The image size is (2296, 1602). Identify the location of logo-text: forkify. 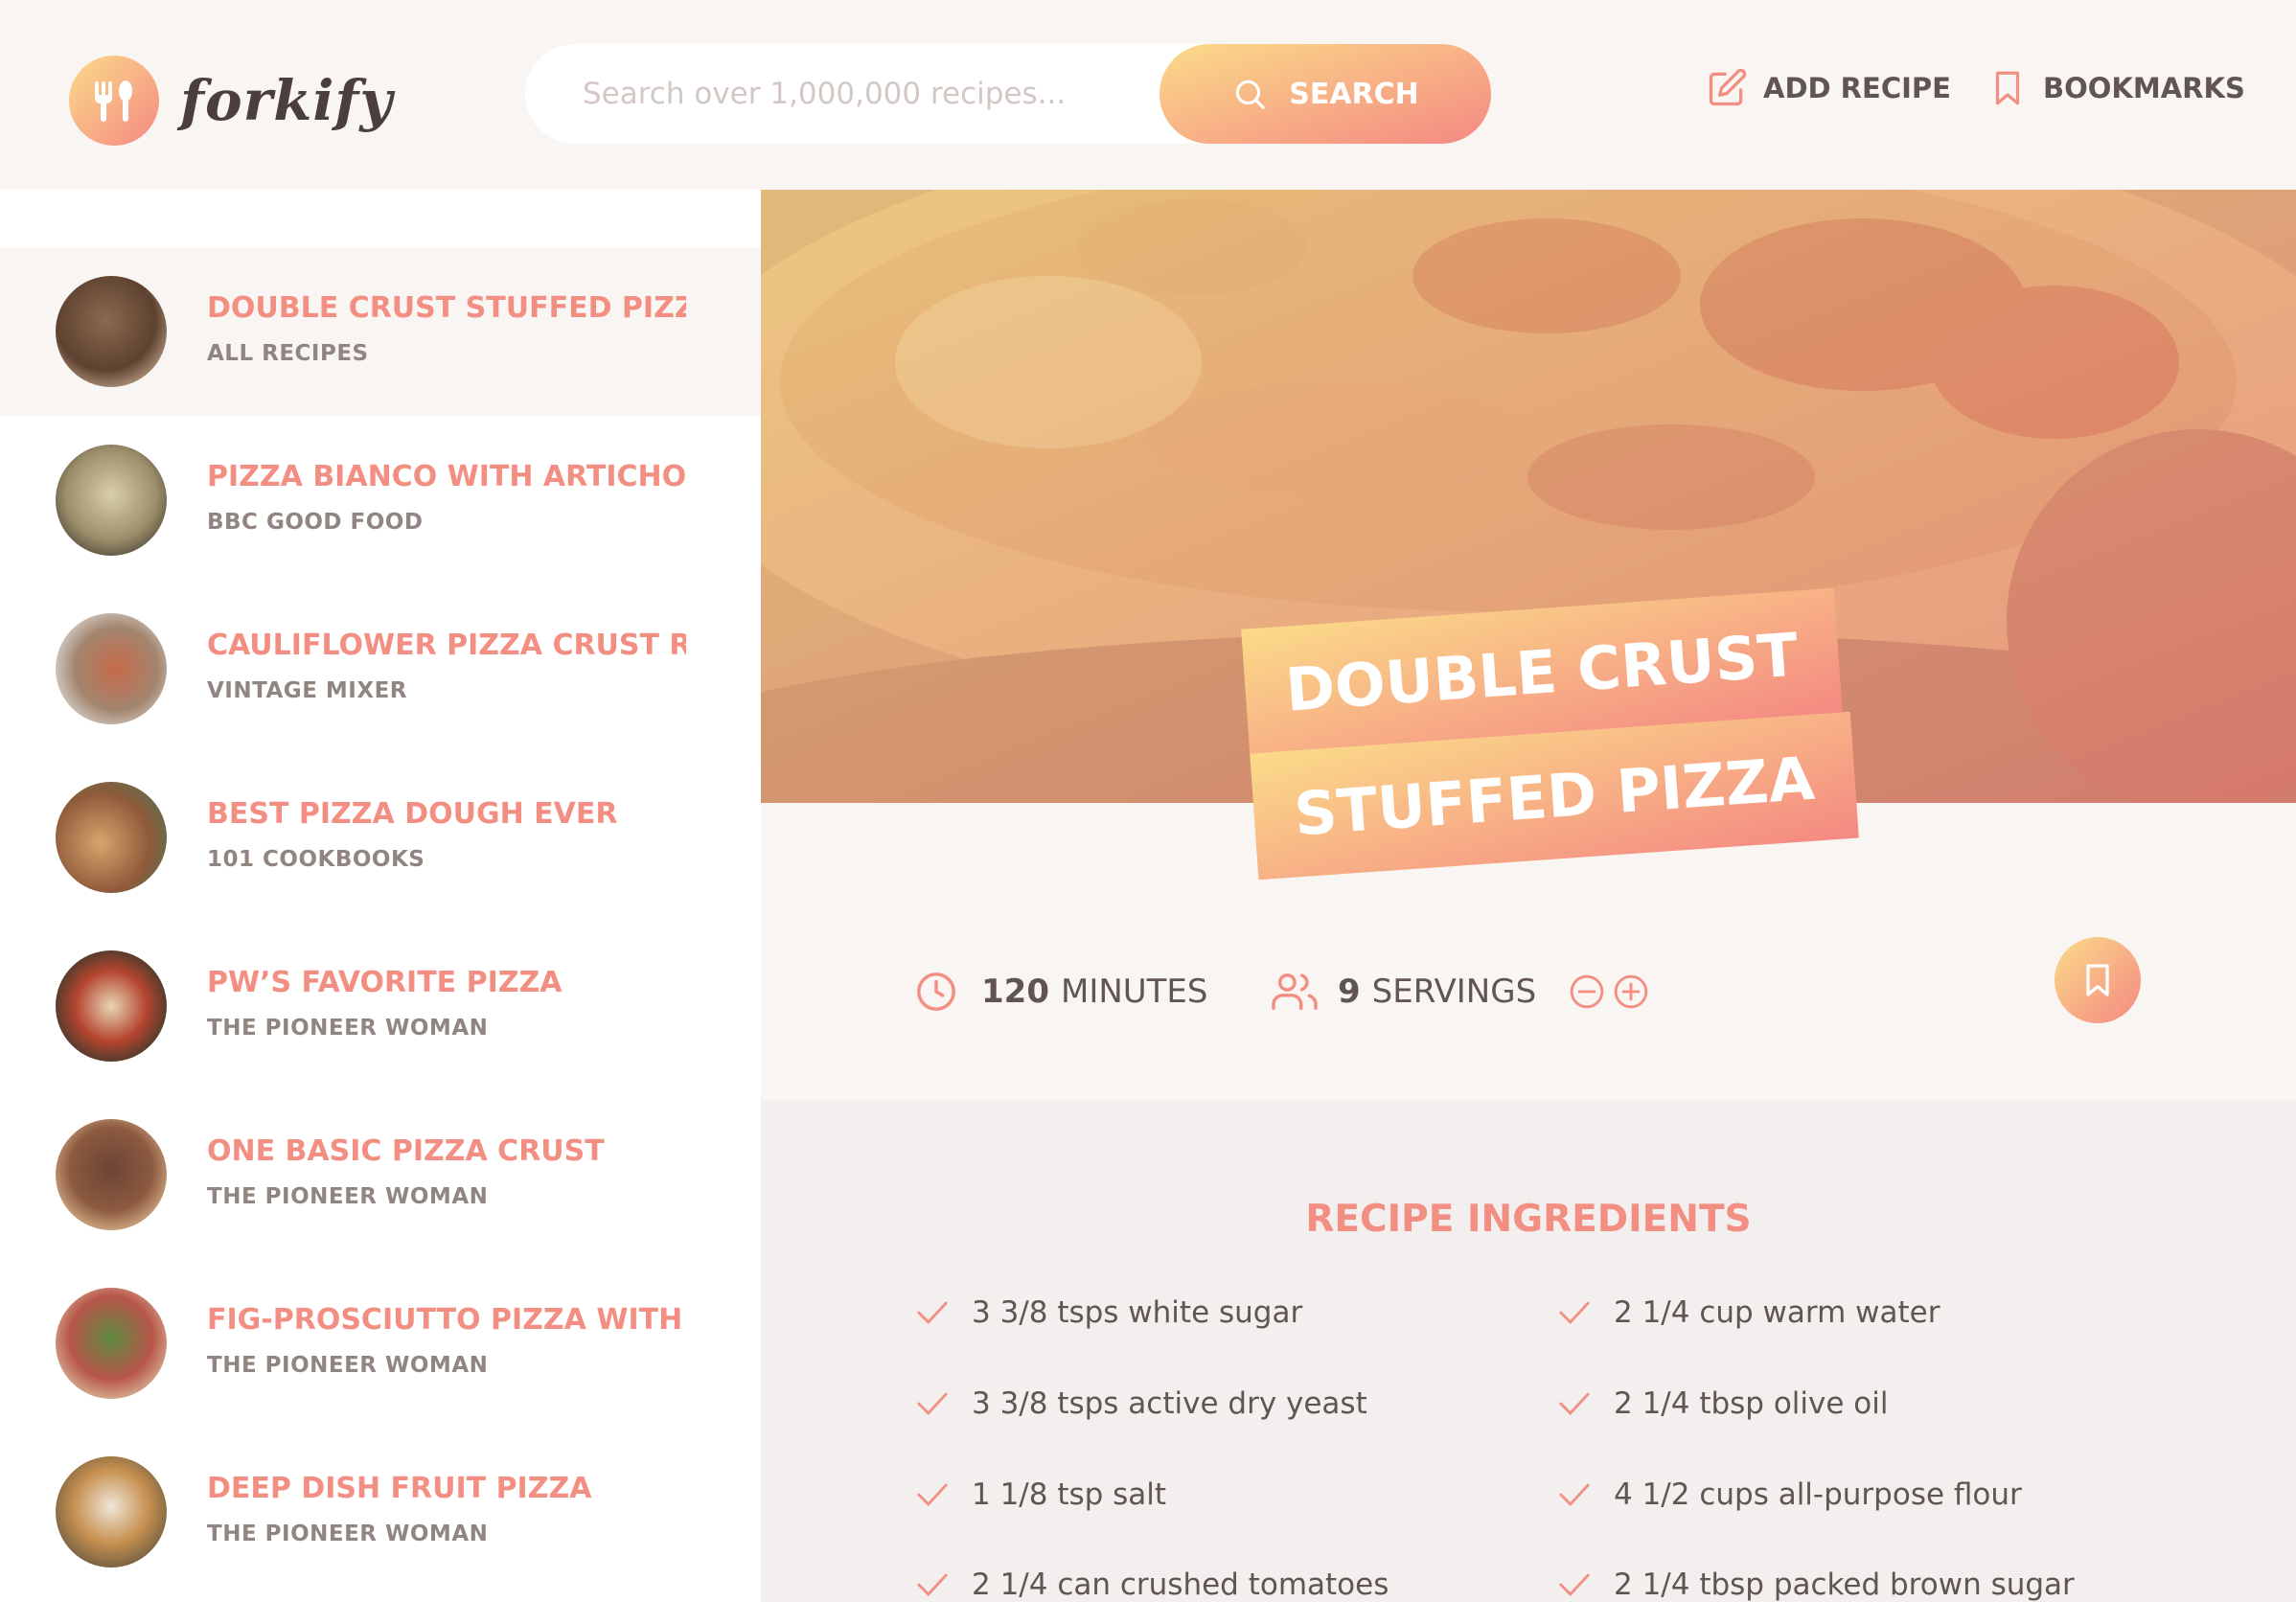
(287, 101).